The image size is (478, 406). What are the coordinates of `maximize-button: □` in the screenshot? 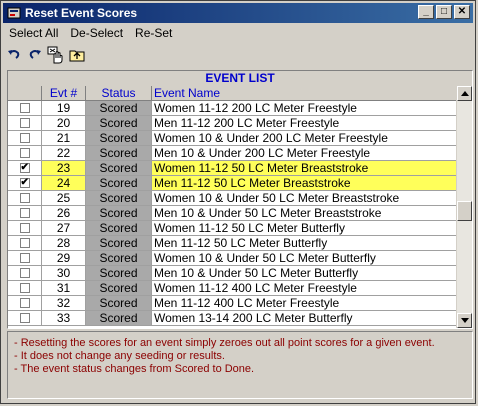 It's located at (444, 12).